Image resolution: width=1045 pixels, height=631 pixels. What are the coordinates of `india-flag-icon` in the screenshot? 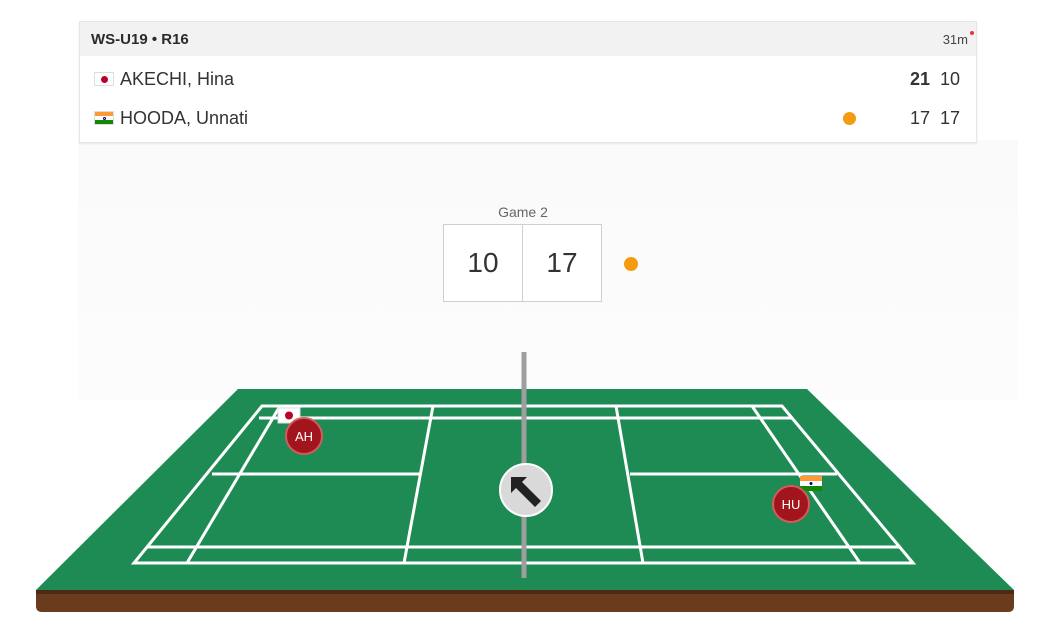 It's located at (811, 478).